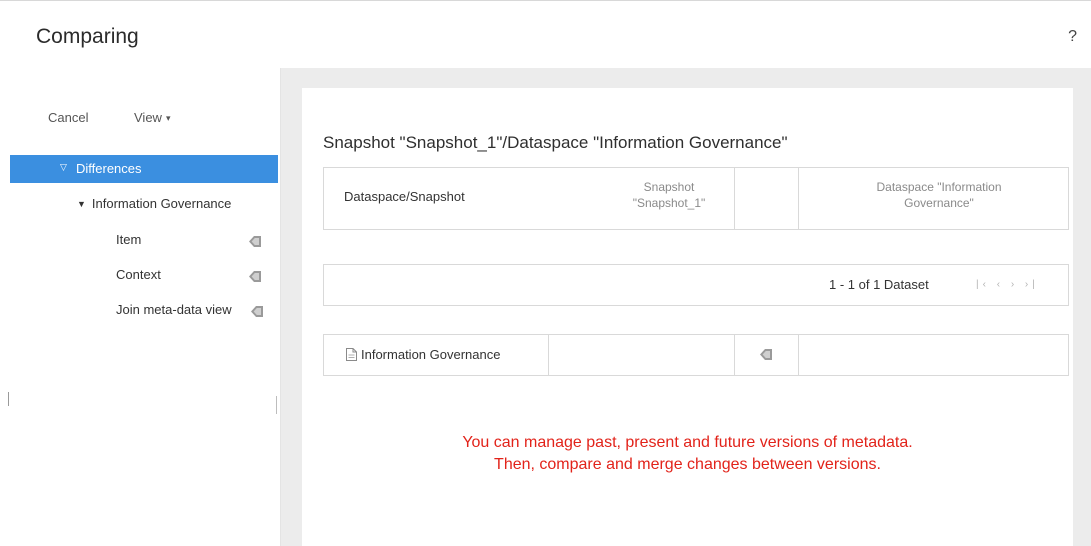  Describe the element at coordinates (939, 203) in the screenshot. I see `right-version-line: Governance"` at that location.